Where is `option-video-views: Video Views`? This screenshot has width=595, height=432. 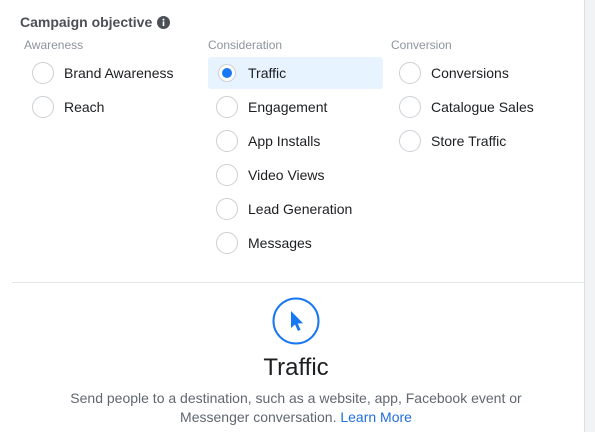
option-video-views: Video Views is located at coordinates (295, 175).